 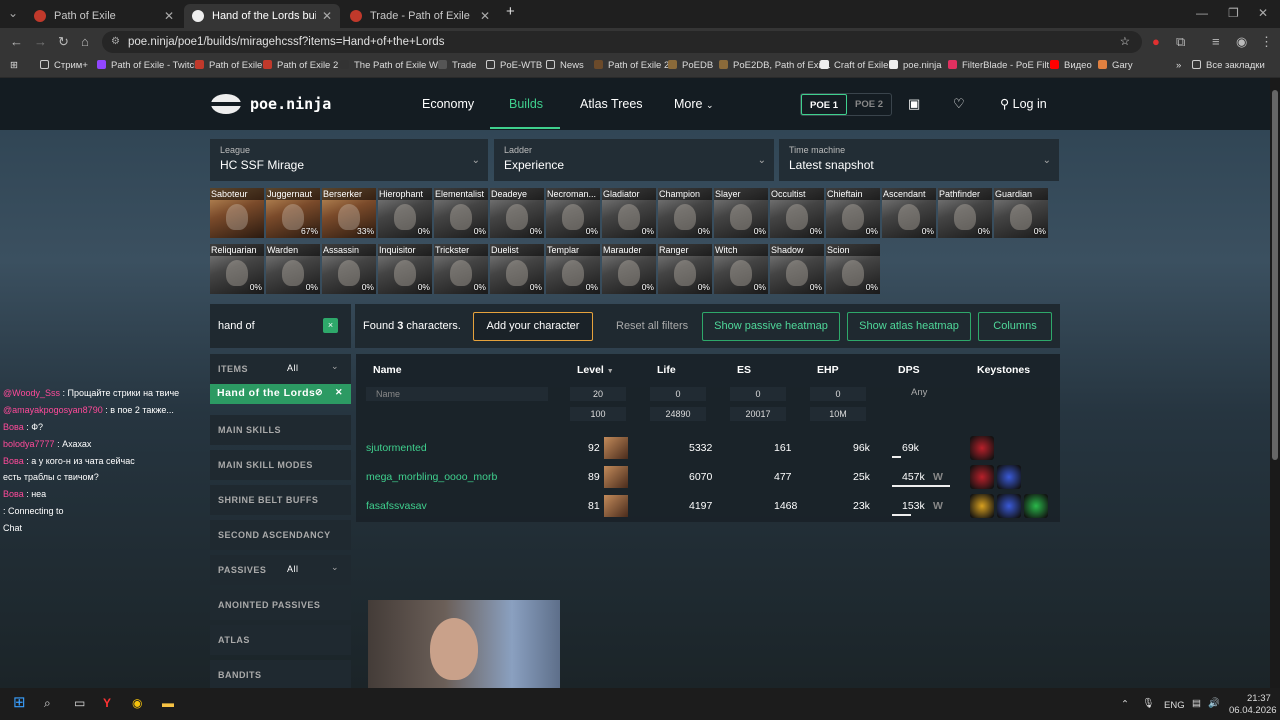 What do you see at coordinates (510, 11) in the screenshot?
I see `new-tab-button: +` at bounding box center [510, 11].